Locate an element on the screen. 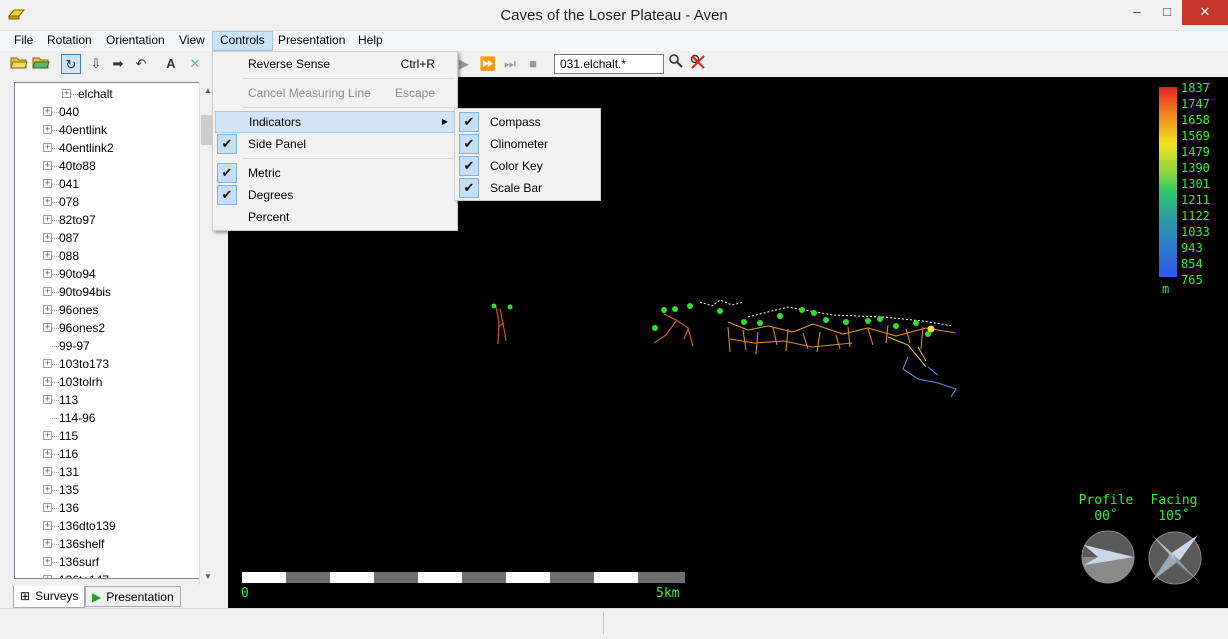 Image resolution: width=1228 pixels, height=639 pixels. menu-item-degrees: ✔ Degrees is located at coordinates (335, 195).